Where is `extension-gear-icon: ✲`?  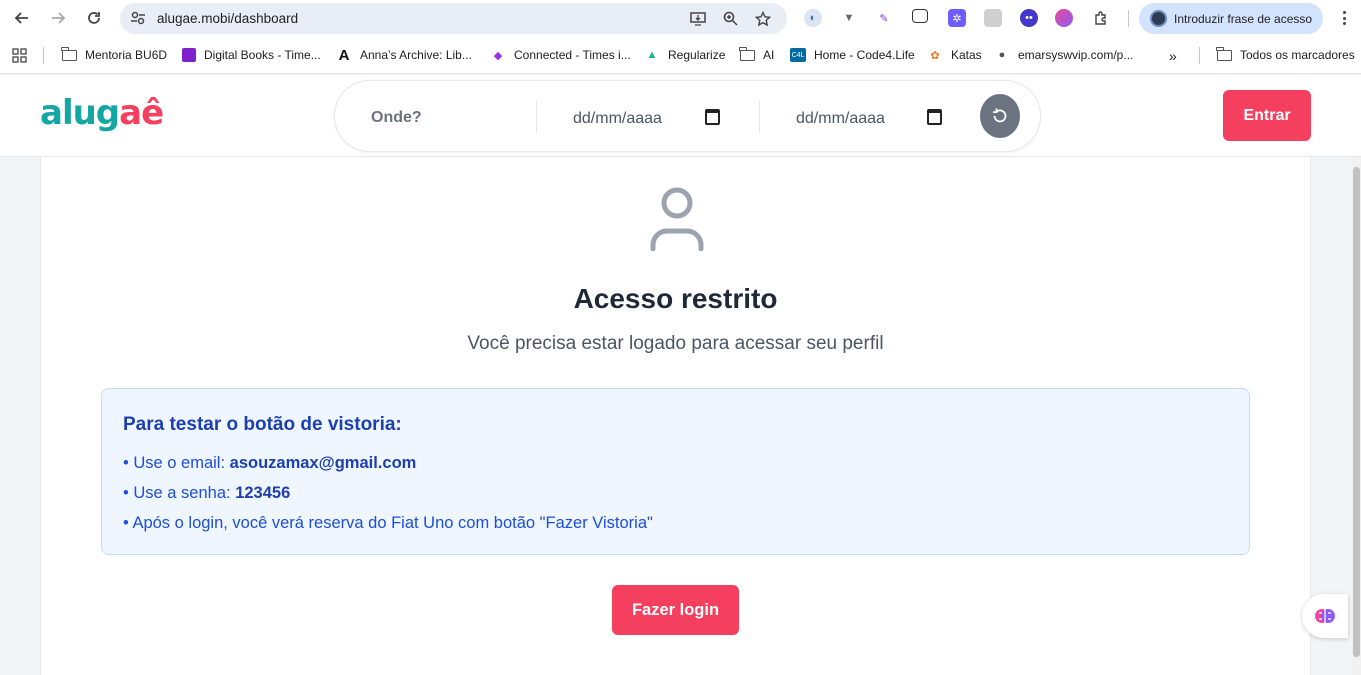
extension-gear-icon: ✲ is located at coordinates (957, 18).